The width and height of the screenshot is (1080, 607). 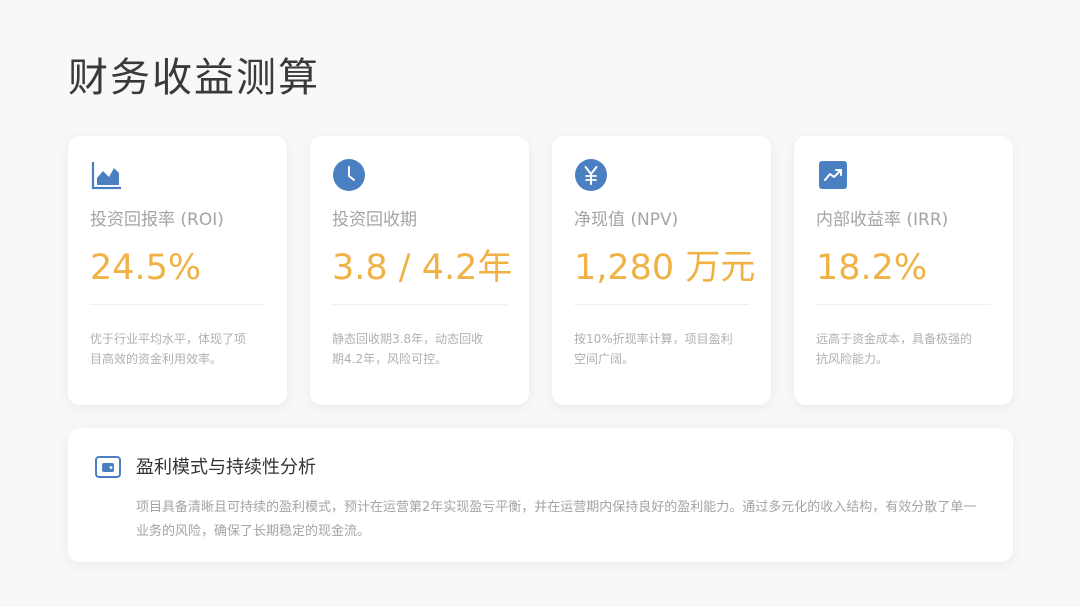 I want to click on metric-card-npv: 净现值 (NPV) 1,280 万元 按10%折现率计算，项目盈利空间广阔。, so click(x=661, y=270).